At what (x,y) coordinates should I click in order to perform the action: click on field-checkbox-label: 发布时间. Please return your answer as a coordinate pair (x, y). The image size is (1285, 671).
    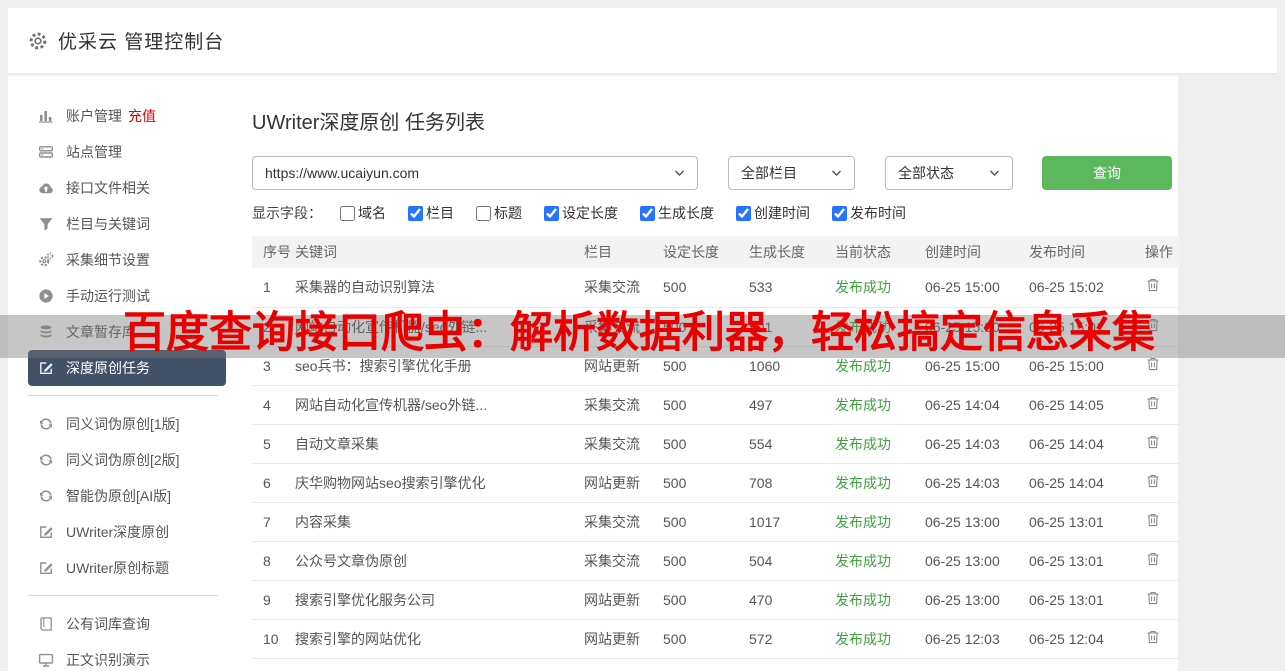
    Looking at the image, I should click on (878, 213).